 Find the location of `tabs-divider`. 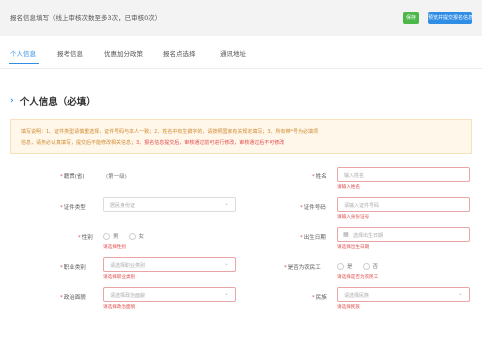

tabs-divider is located at coordinates (241, 68).